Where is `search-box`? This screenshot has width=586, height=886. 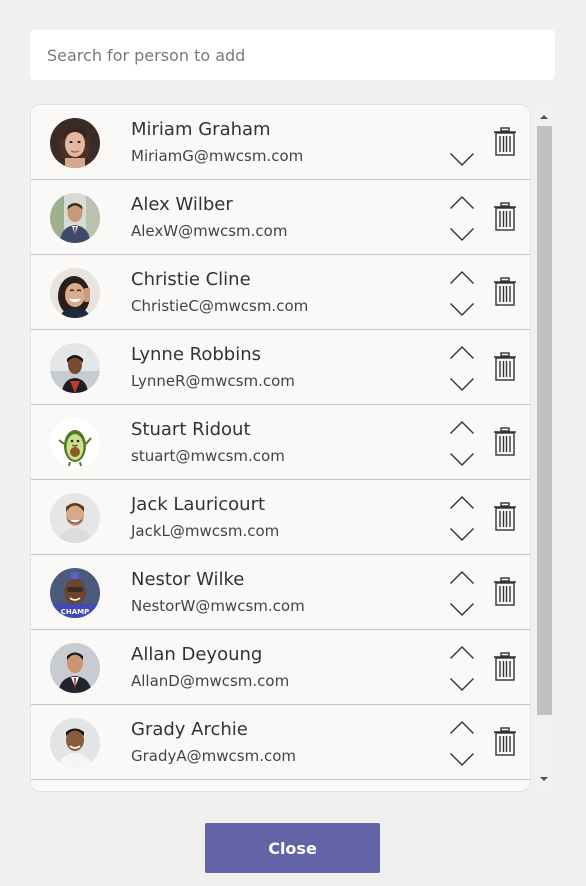 search-box is located at coordinates (292, 55).